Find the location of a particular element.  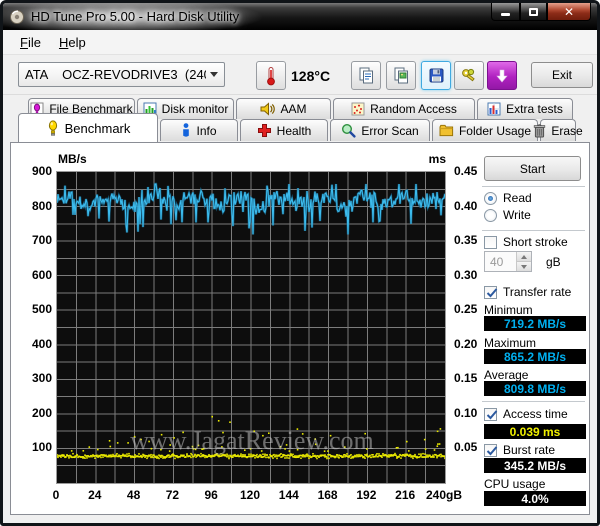

exit-button: Exit is located at coordinates (562, 75).